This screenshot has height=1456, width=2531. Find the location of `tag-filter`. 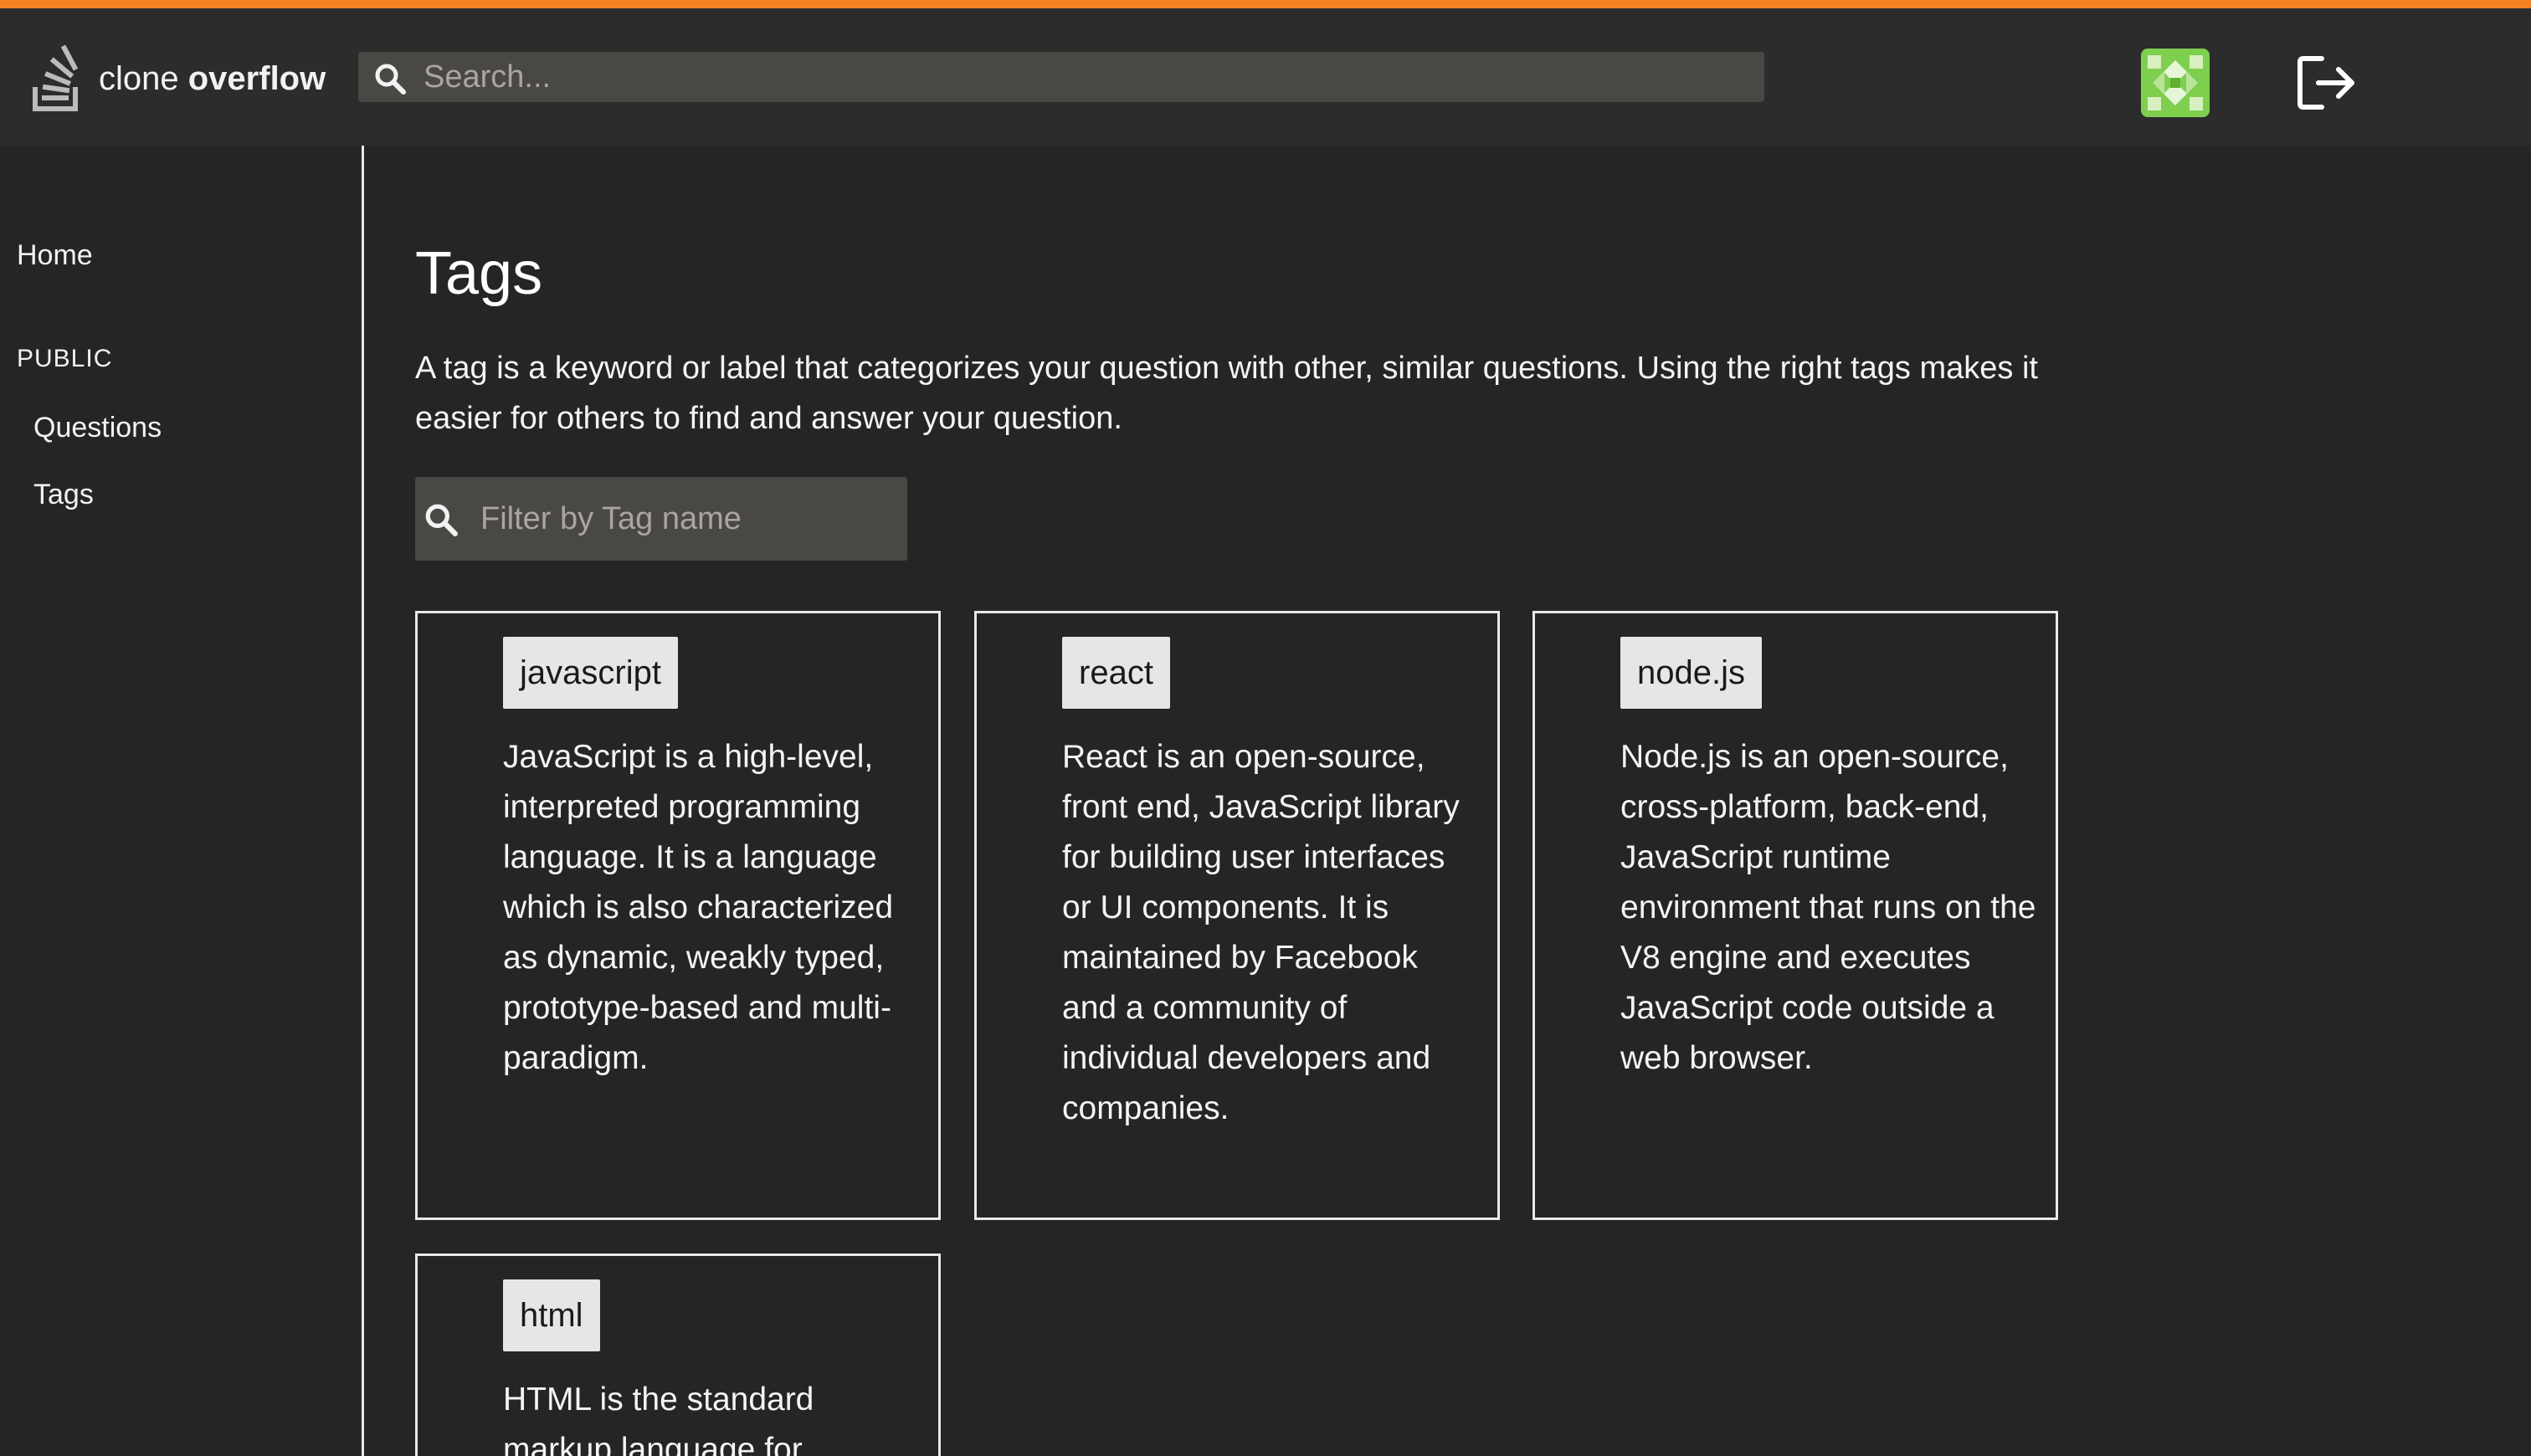

tag-filter is located at coordinates (661, 519).